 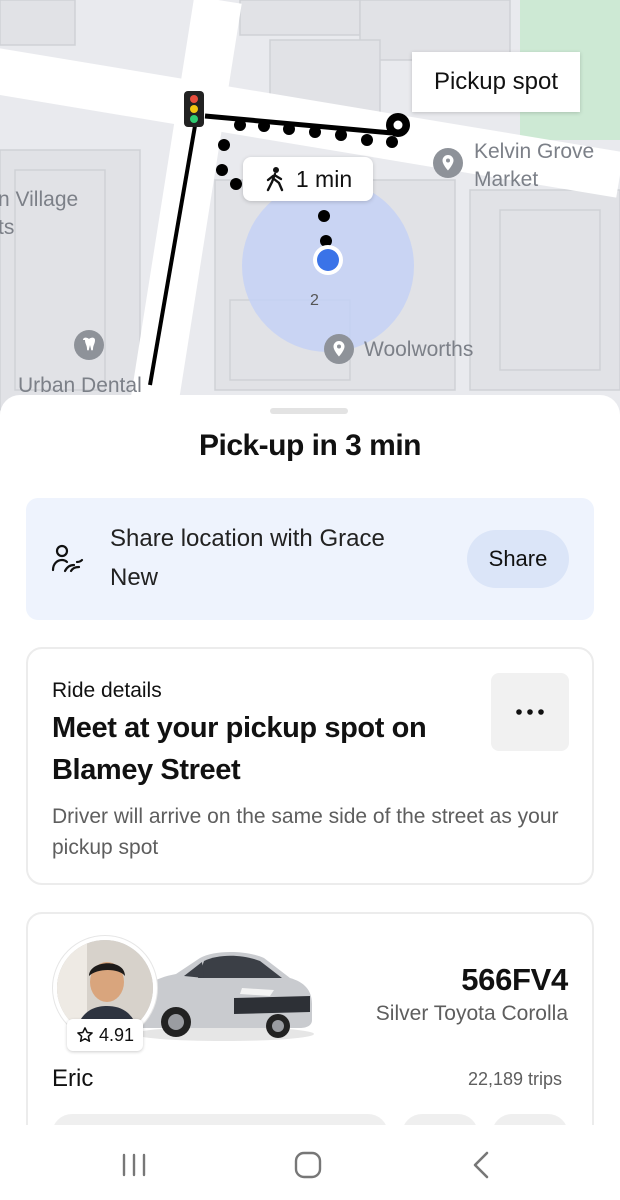 I want to click on system-nav-bar, so click(x=310, y=1162).